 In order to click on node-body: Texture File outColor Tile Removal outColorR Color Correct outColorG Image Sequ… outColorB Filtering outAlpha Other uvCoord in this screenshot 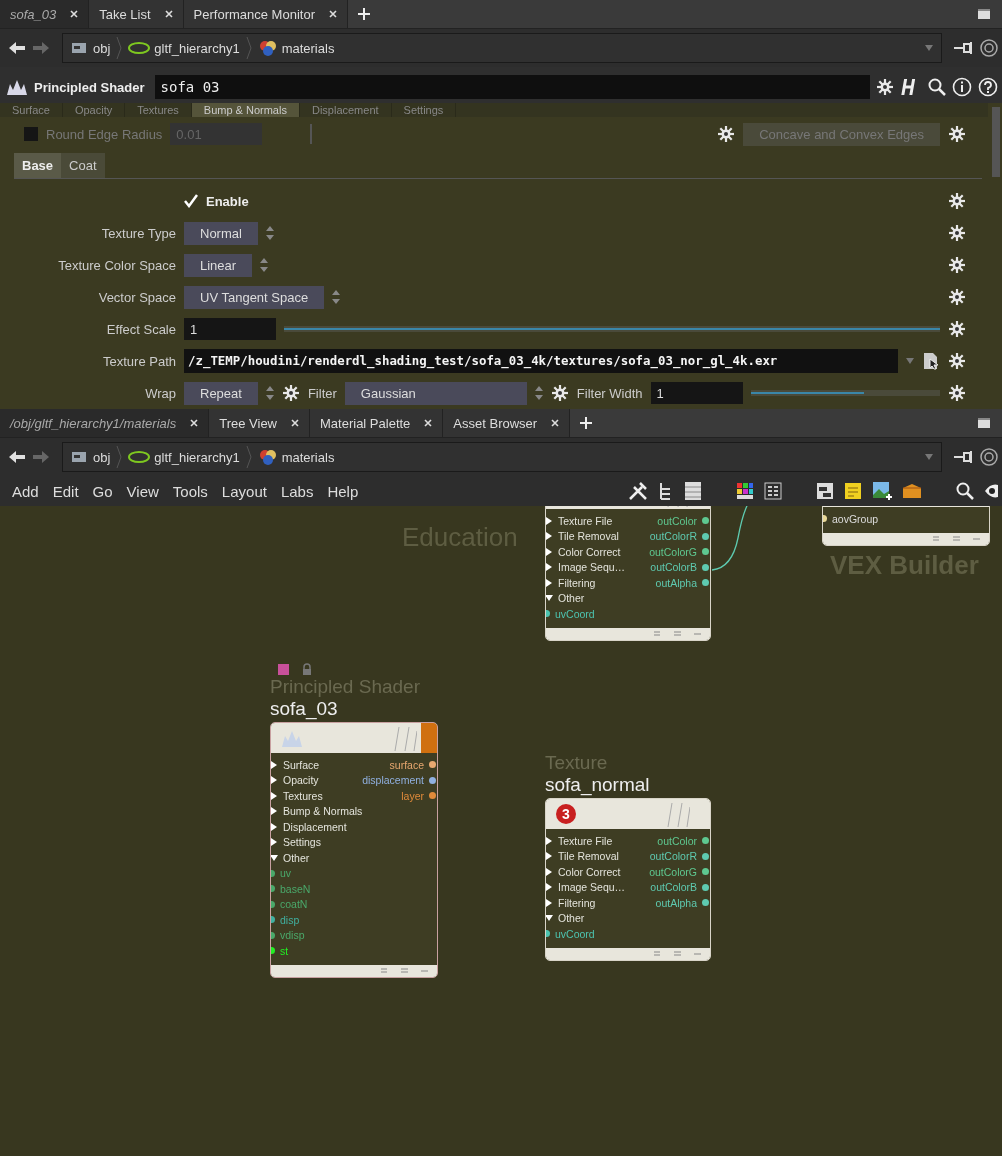, I will do `click(628, 573)`.